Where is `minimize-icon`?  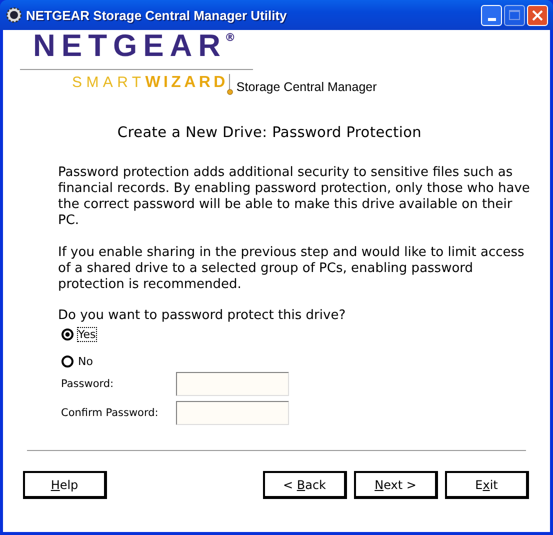
minimize-icon is located at coordinates (492, 19).